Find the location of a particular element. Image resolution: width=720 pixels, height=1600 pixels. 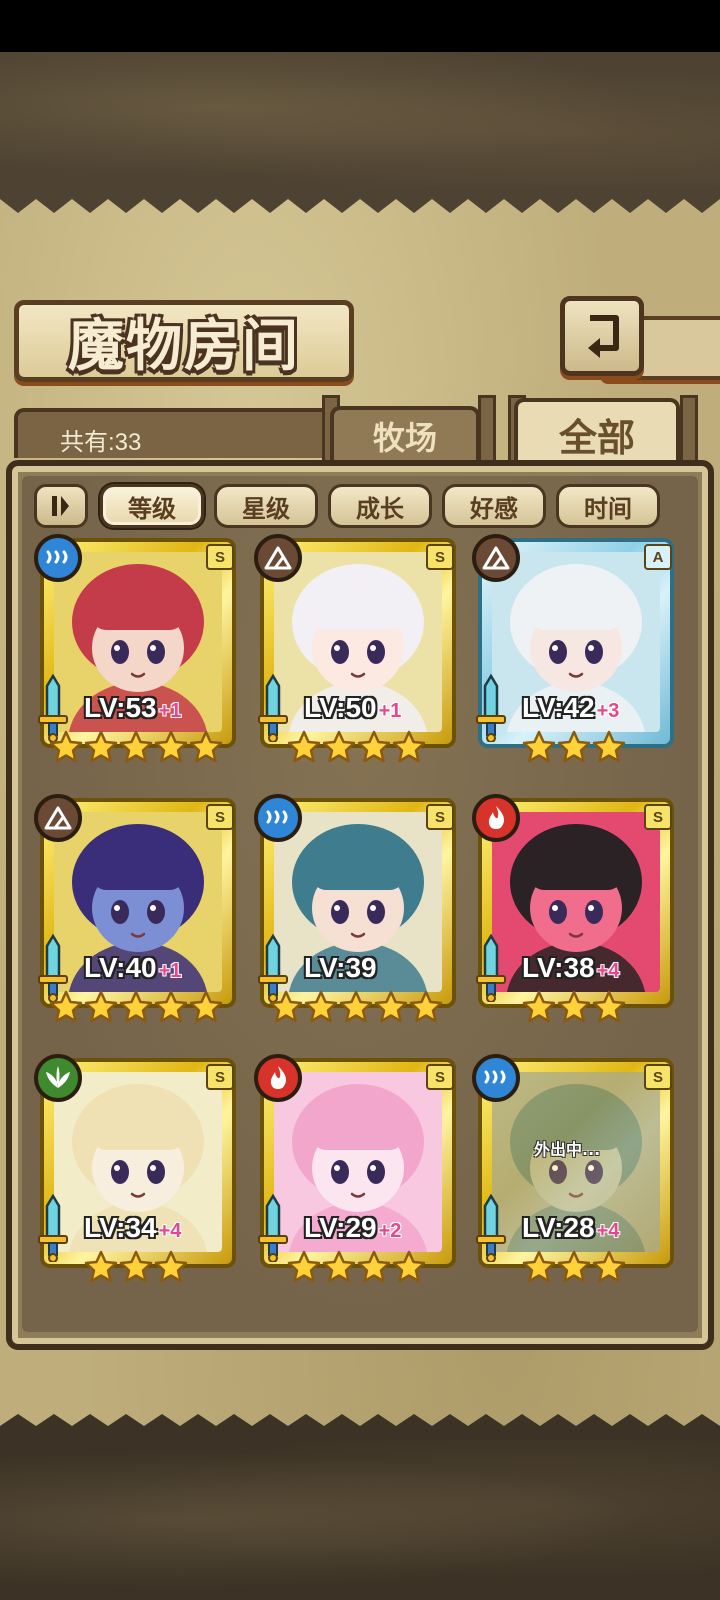

level-label: LV:50 +1 is located at coordinates (352, 709).